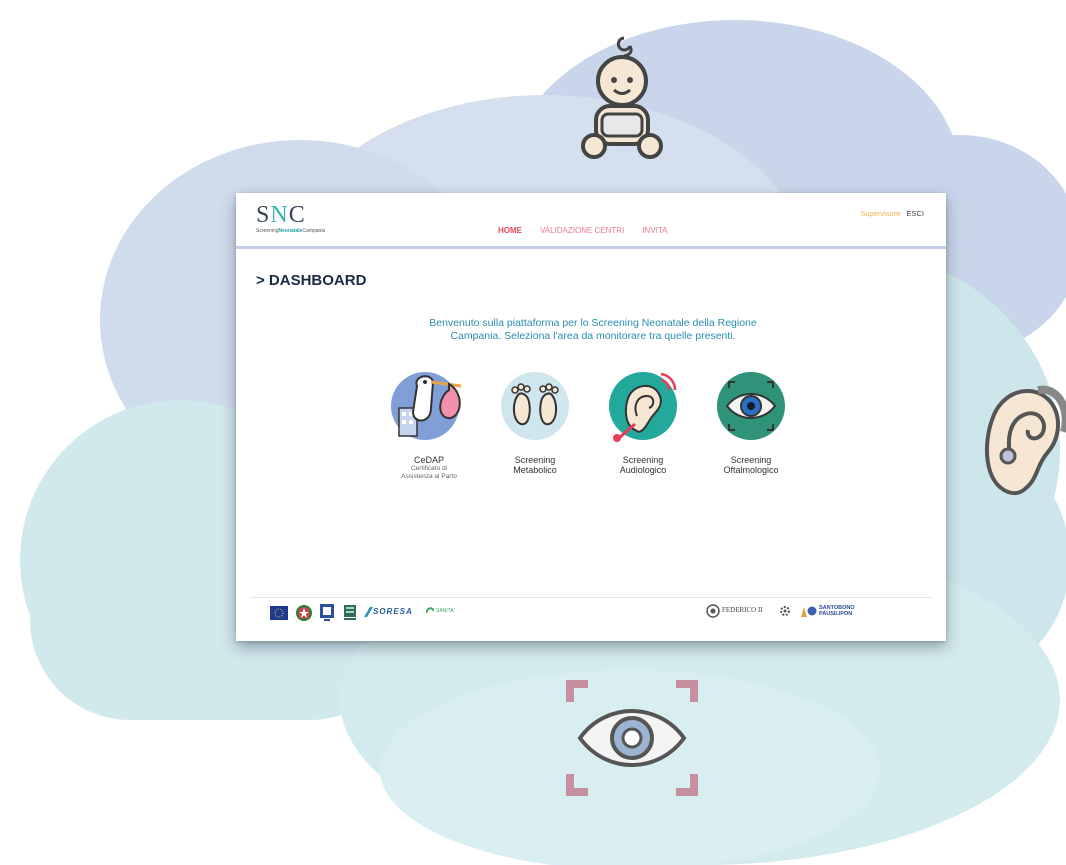 This screenshot has width=1066, height=865. I want to click on sanita-digitale-logo: SANITA', so click(444, 612).